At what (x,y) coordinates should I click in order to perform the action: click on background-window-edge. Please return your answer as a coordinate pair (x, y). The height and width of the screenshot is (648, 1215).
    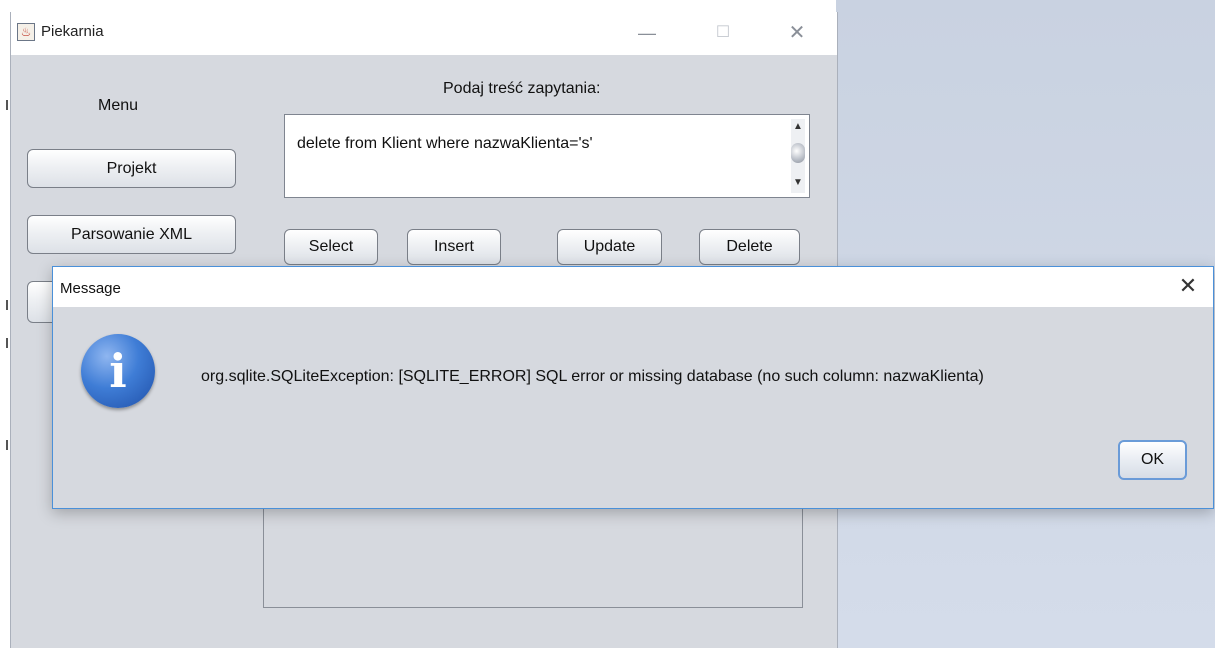
    Looking at the image, I should click on (5, 324).